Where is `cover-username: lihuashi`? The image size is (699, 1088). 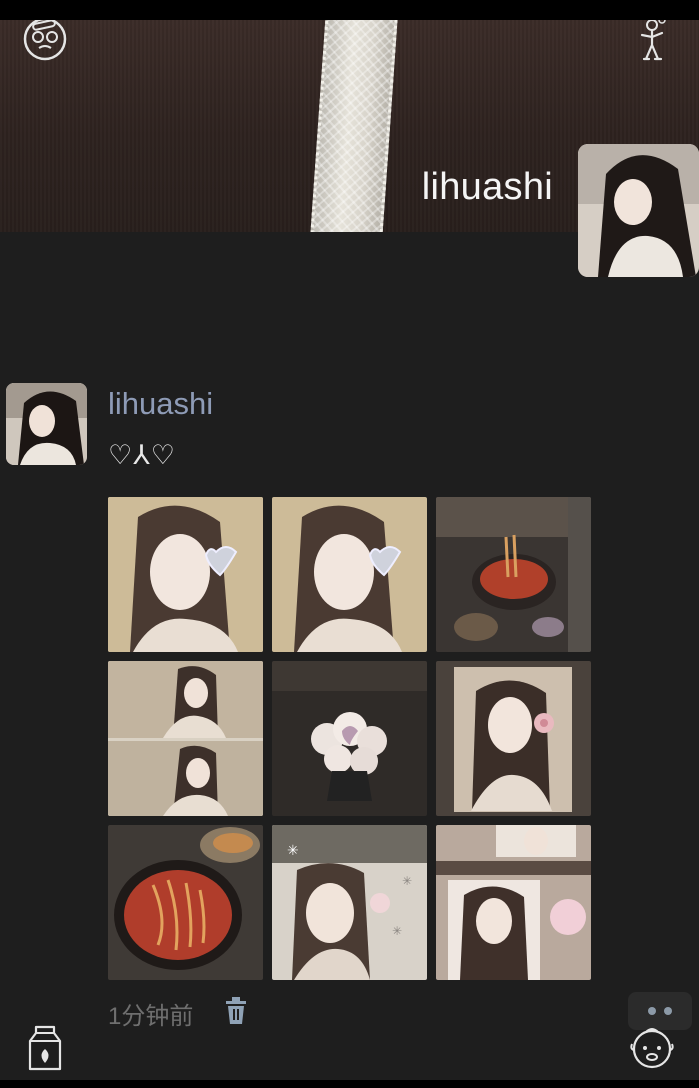
cover-username: lihuashi is located at coordinates (487, 187).